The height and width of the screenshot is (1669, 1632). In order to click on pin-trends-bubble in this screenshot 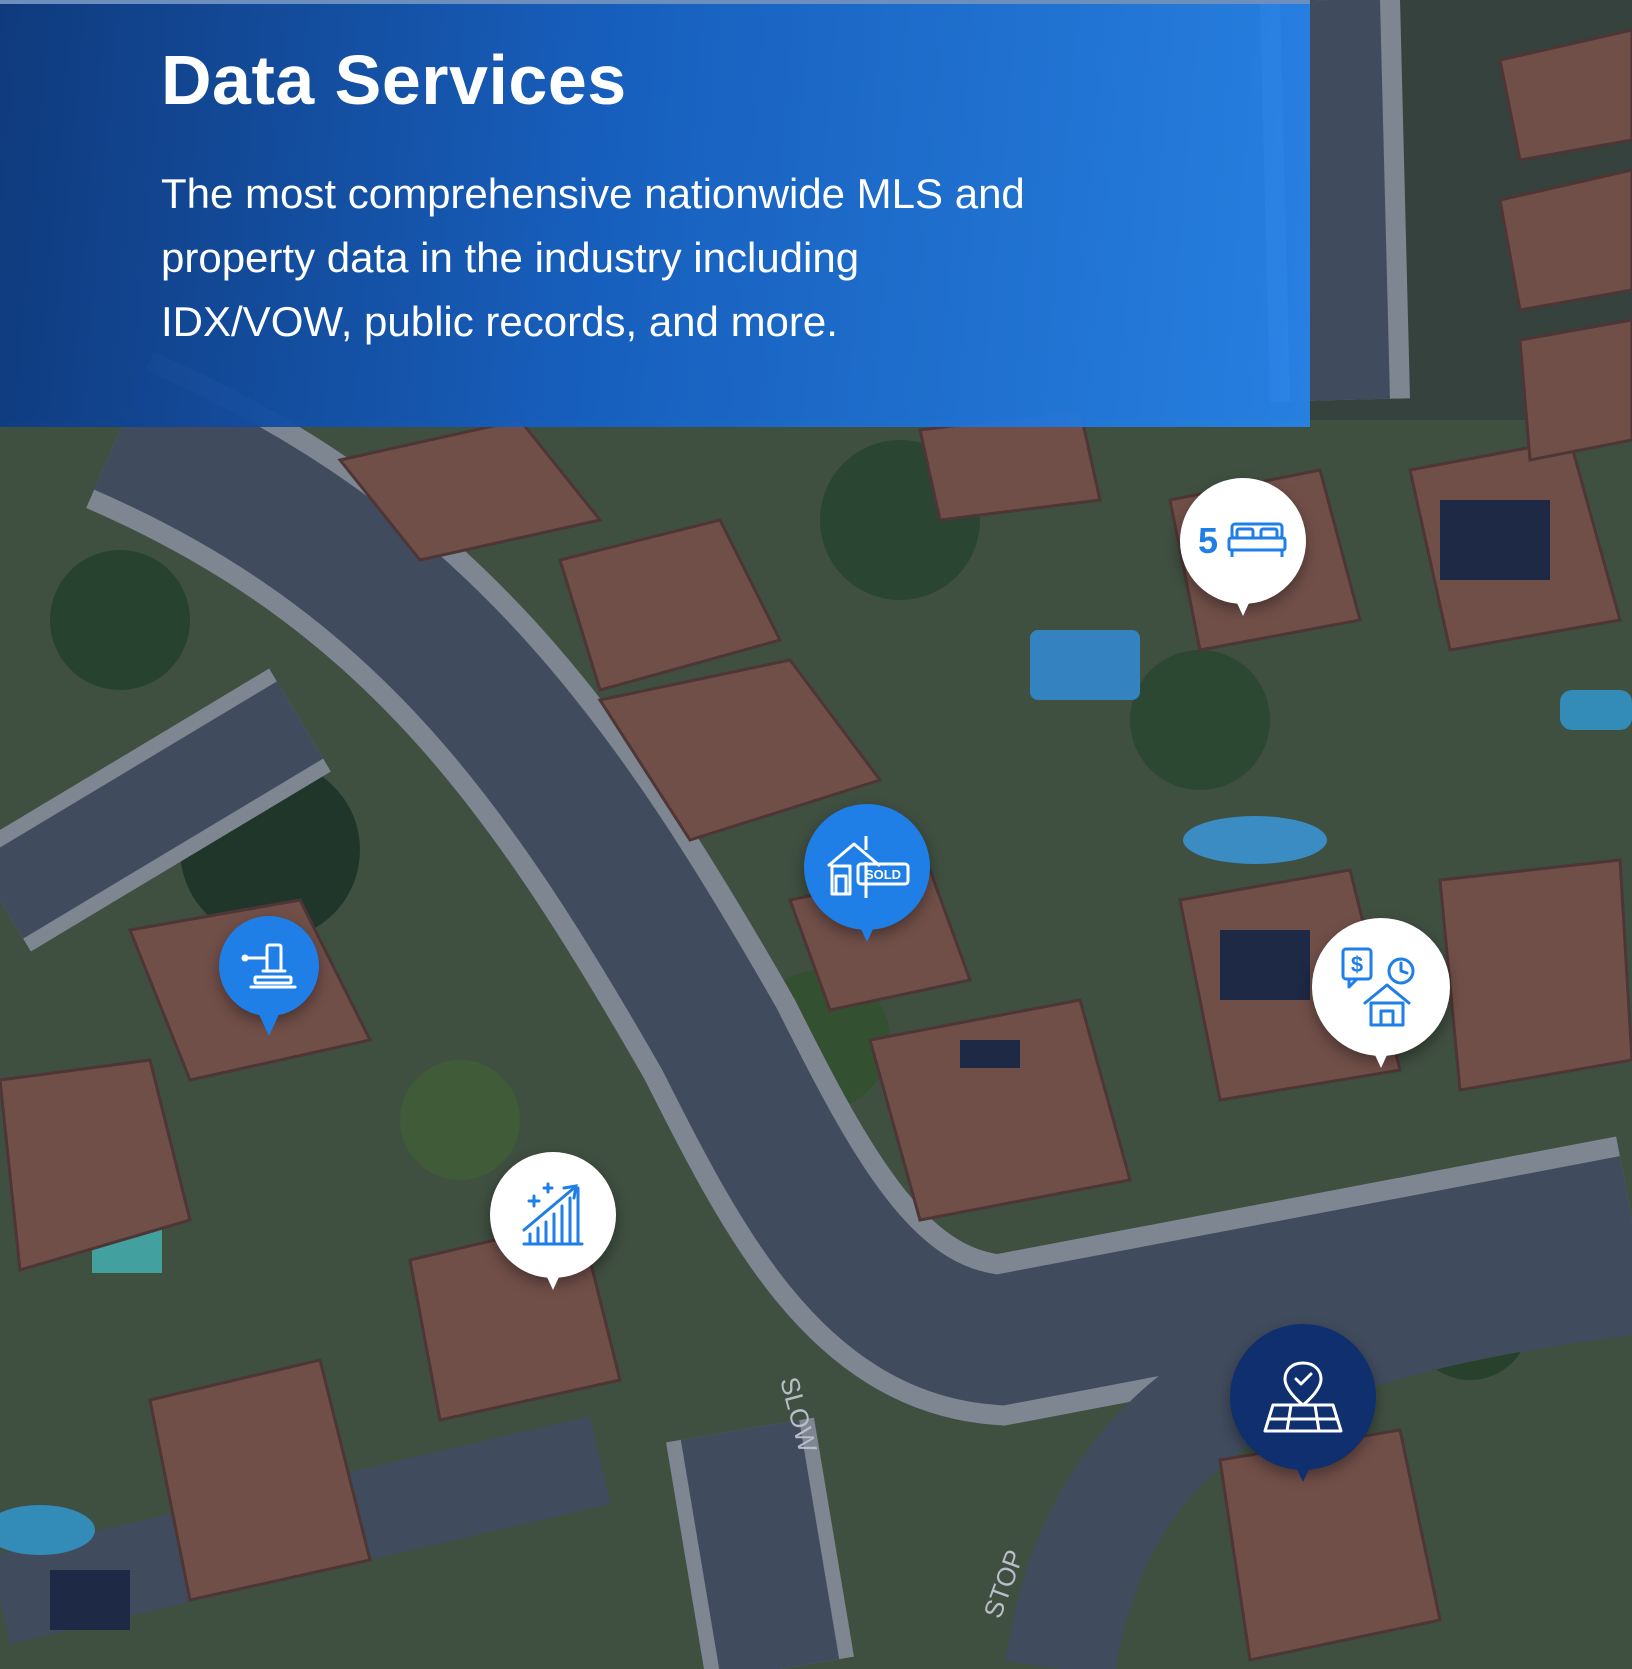, I will do `click(553, 1215)`.